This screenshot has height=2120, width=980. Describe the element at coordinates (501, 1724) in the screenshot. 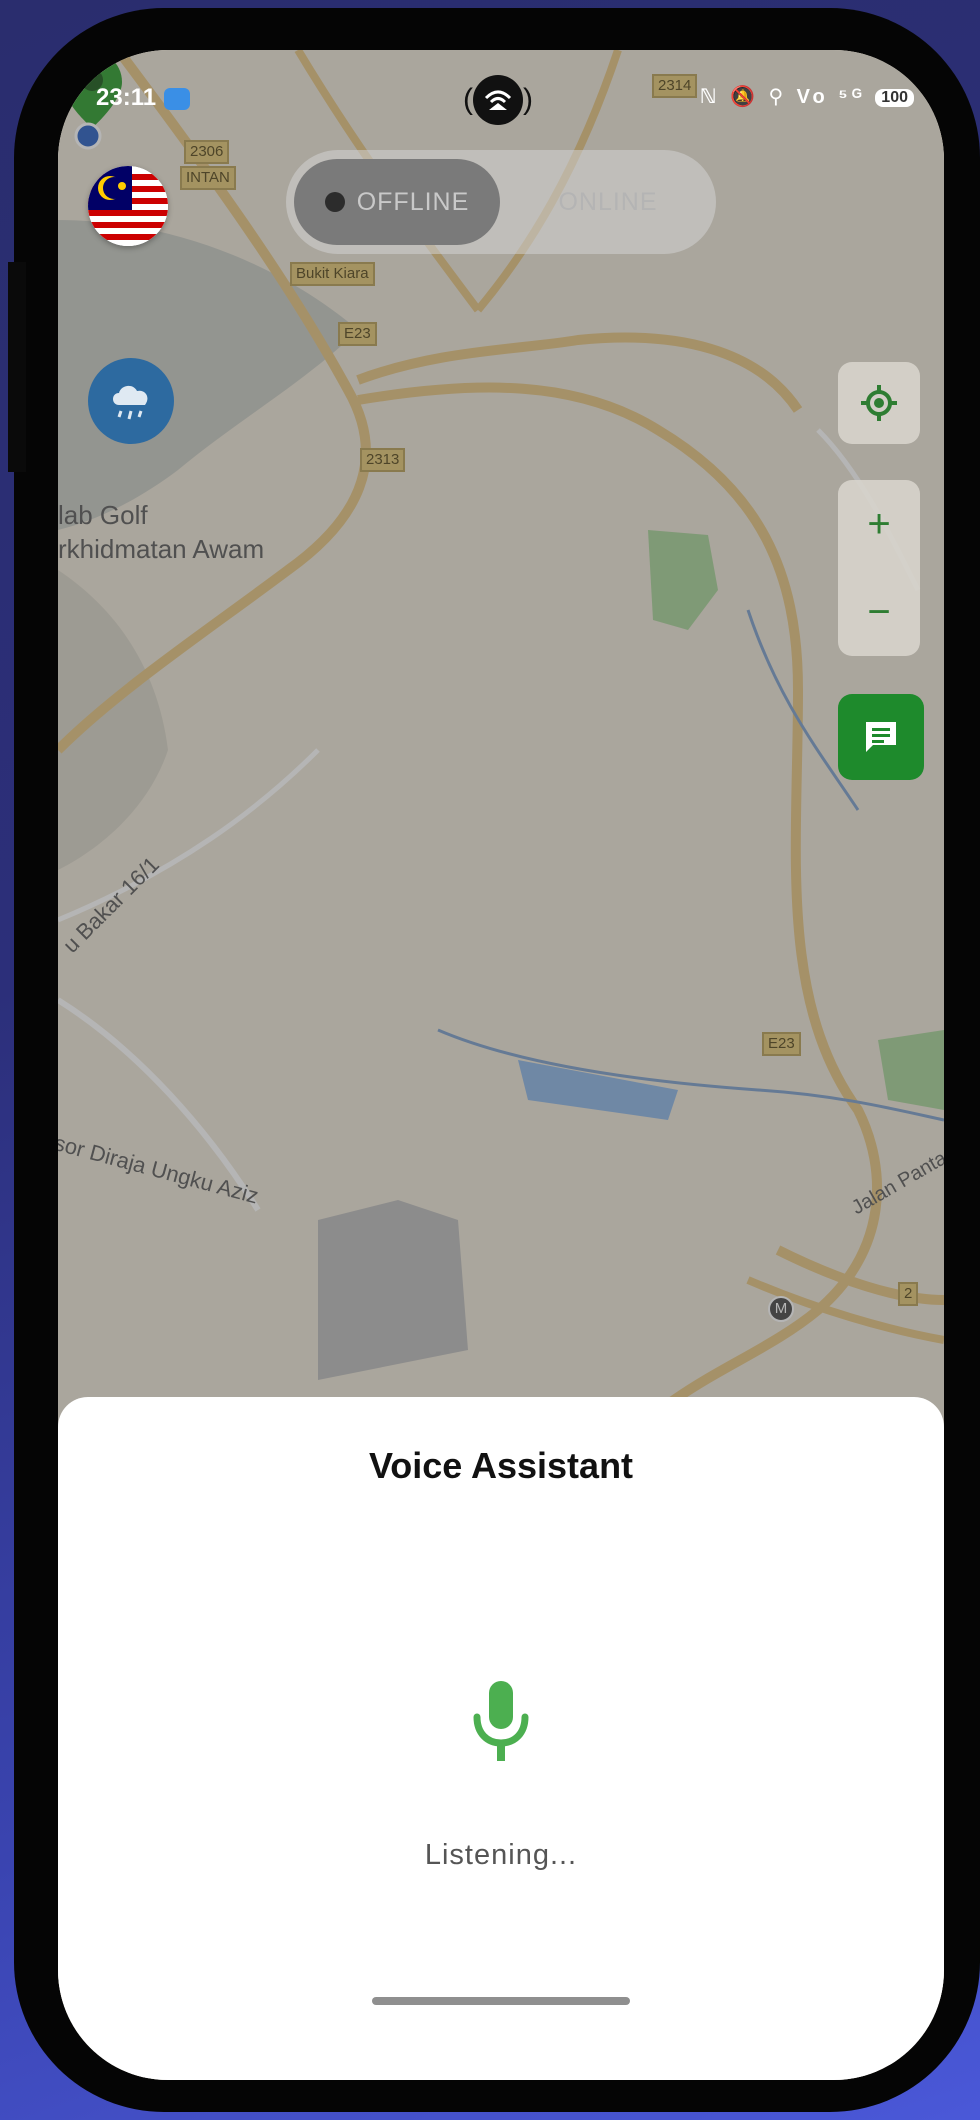

I see `microphone-icon` at that location.